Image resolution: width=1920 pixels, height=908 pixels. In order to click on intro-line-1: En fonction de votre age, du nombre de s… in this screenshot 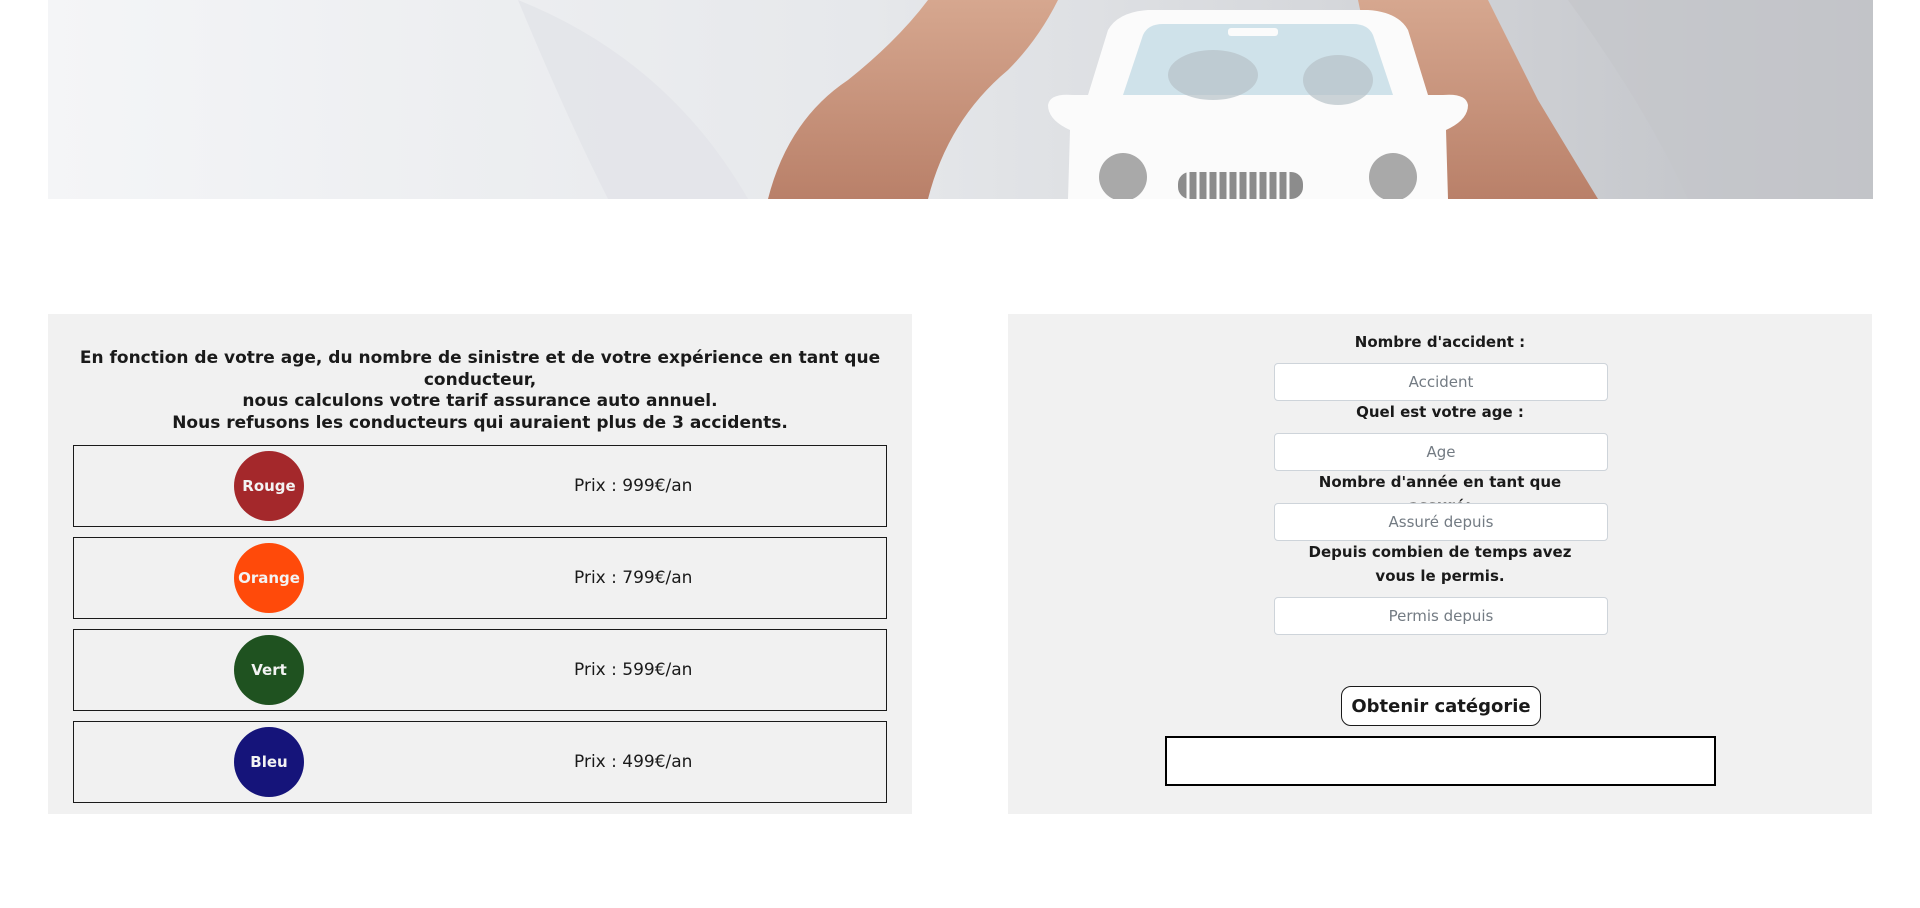, I will do `click(480, 369)`.